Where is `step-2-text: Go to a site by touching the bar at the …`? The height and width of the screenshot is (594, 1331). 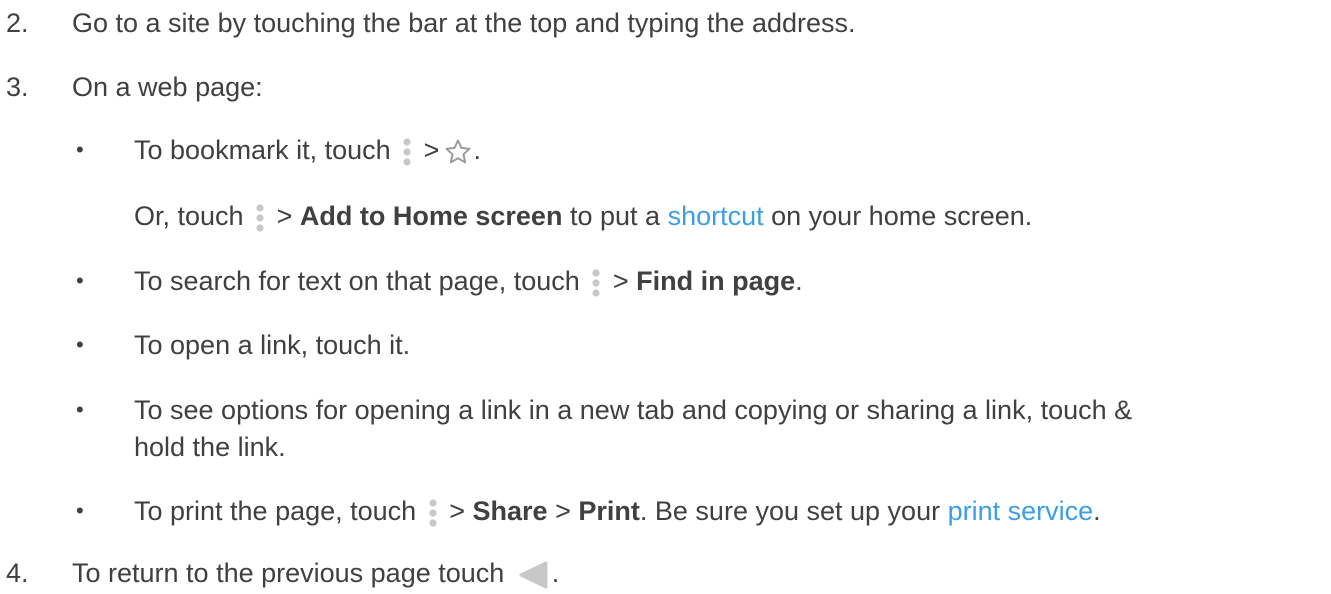
step-2-text: Go to a site by touching the bar at the … is located at coordinates (464, 23).